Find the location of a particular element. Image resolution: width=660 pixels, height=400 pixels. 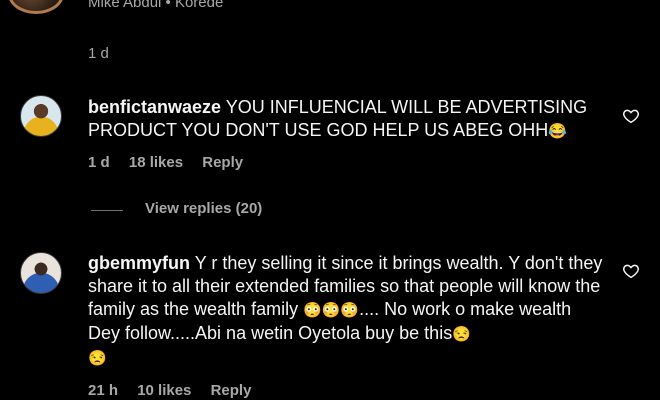

comment-meta: 1 d 18 likes Reply is located at coordinates (173, 162).